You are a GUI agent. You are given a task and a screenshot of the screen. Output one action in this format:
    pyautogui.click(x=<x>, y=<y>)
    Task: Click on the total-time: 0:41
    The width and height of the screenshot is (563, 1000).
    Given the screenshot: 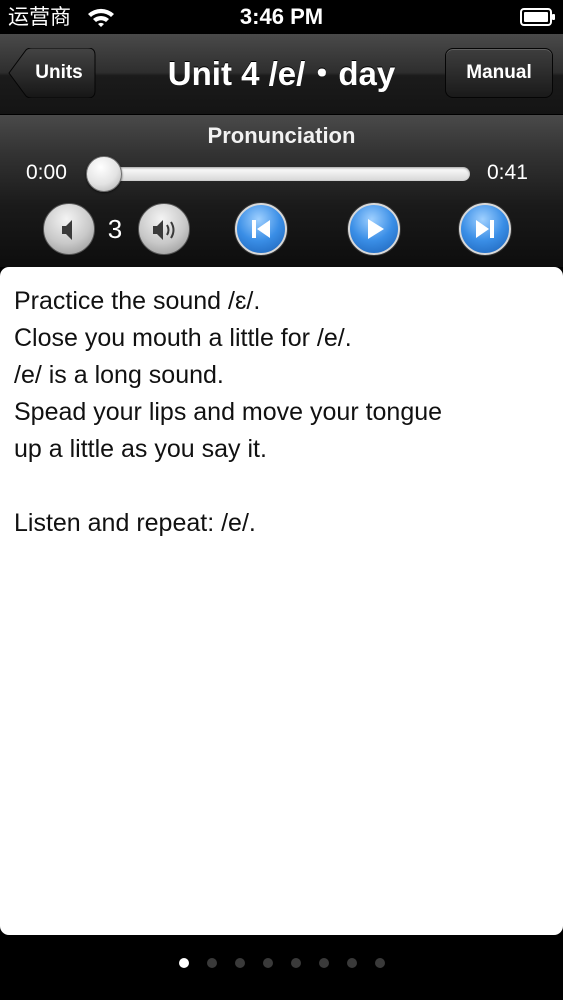 What is the action you would take?
    pyautogui.click(x=507, y=172)
    